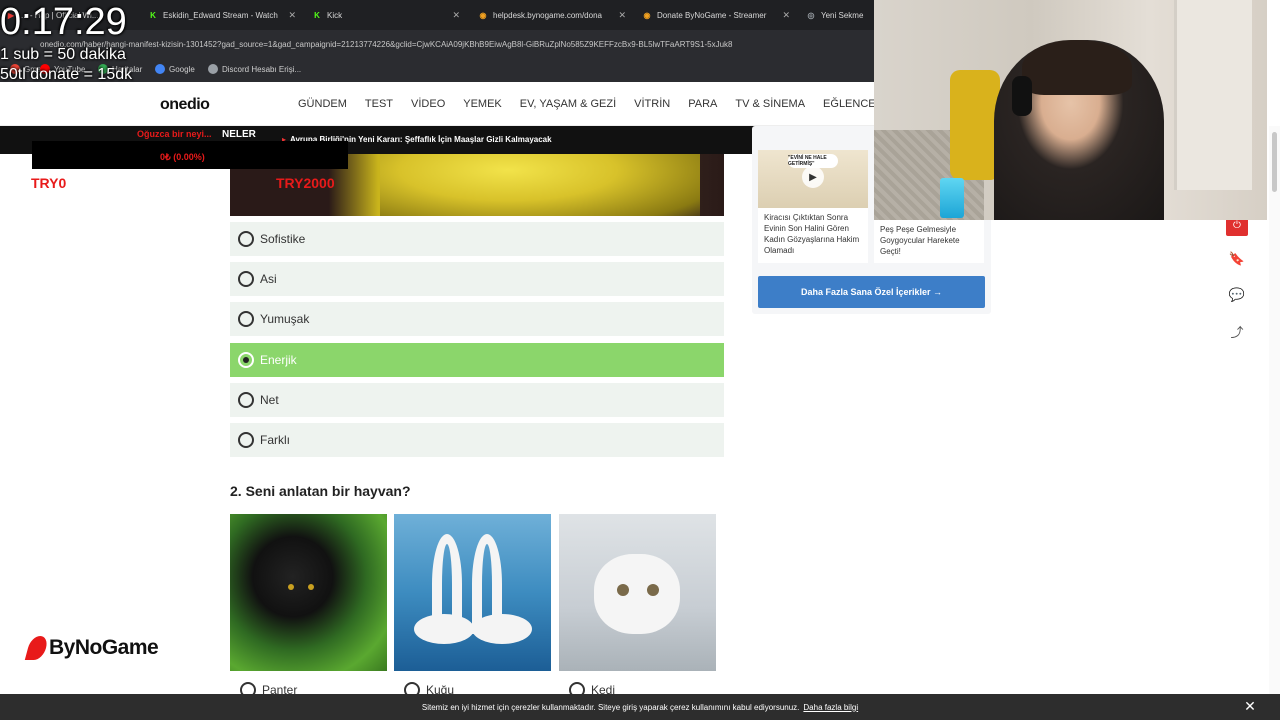 This screenshot has height=720, width=1280. I want to click on browser-tab-3: K Kick ✕, so click(386, 15).